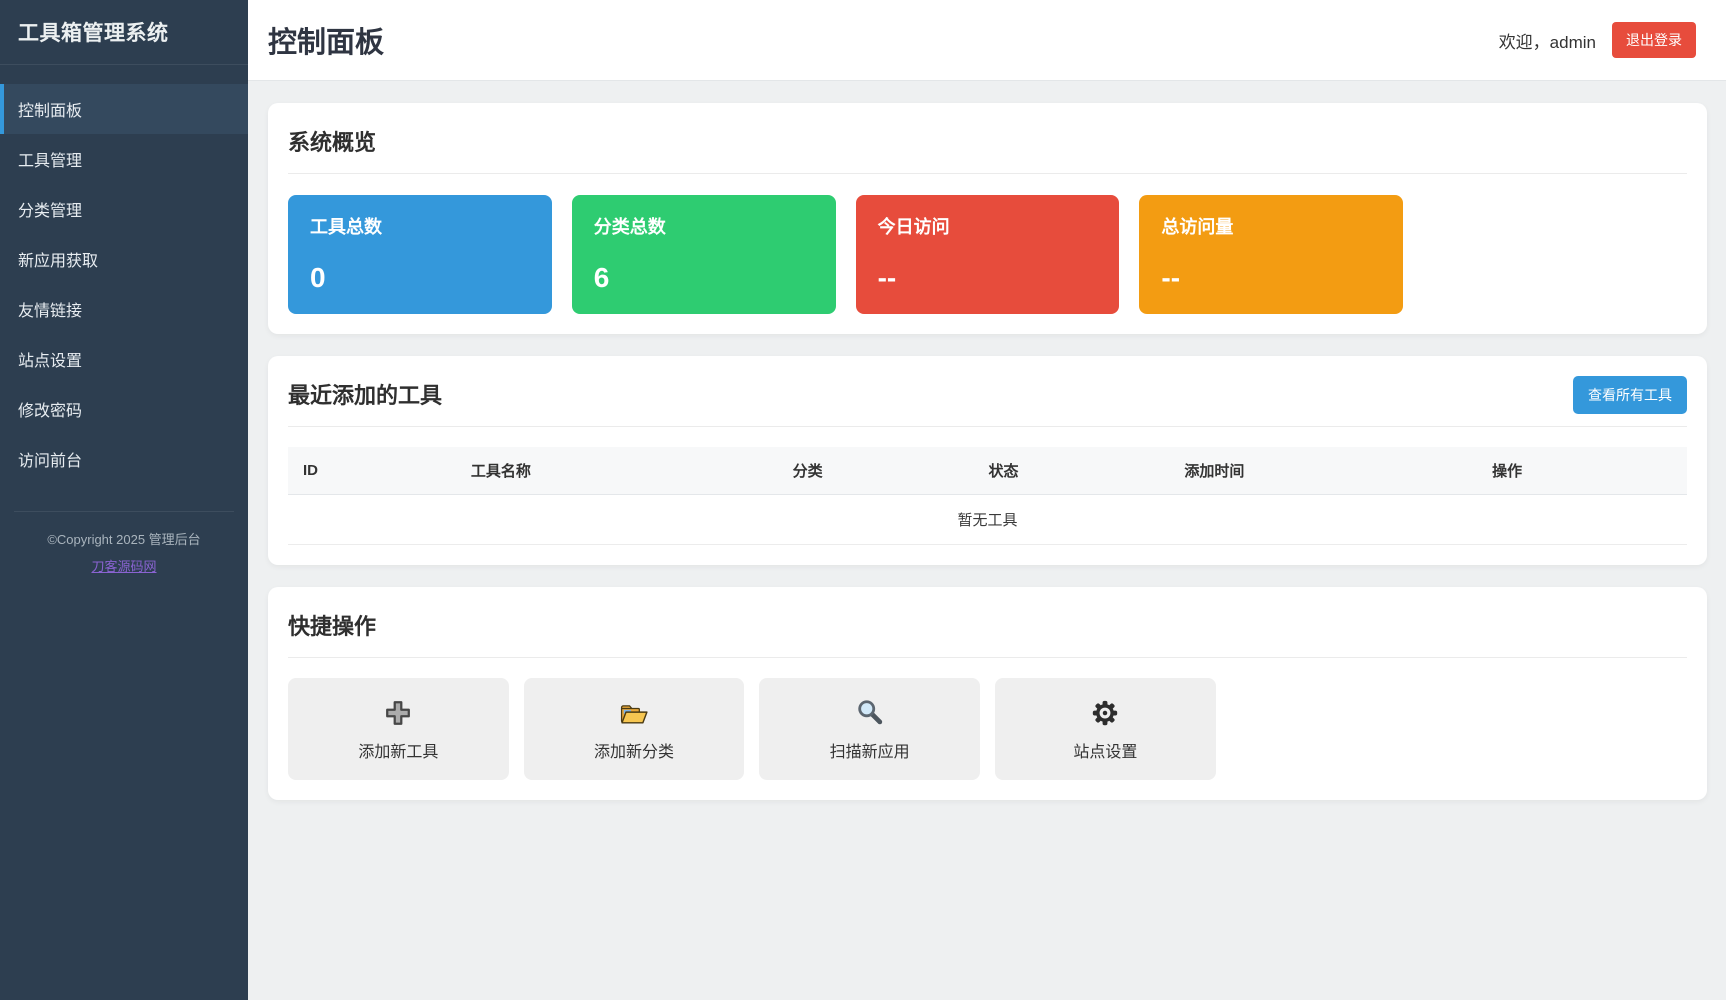  Describe the element at coordinates (634, 713) in the screenshot. I see `folder-icon` at that location.